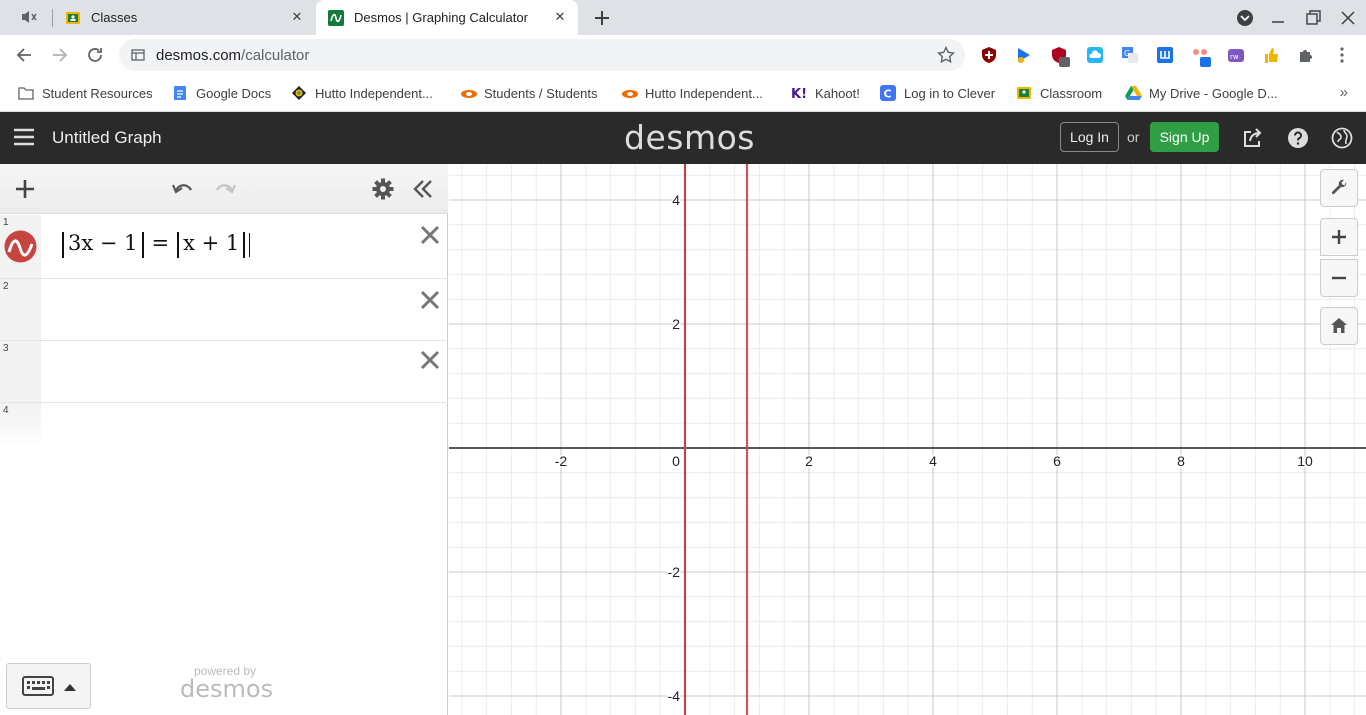 The height and width of the screenshot is (715, 1366). I want to click on tab-search-icon, so click(1245, 18).